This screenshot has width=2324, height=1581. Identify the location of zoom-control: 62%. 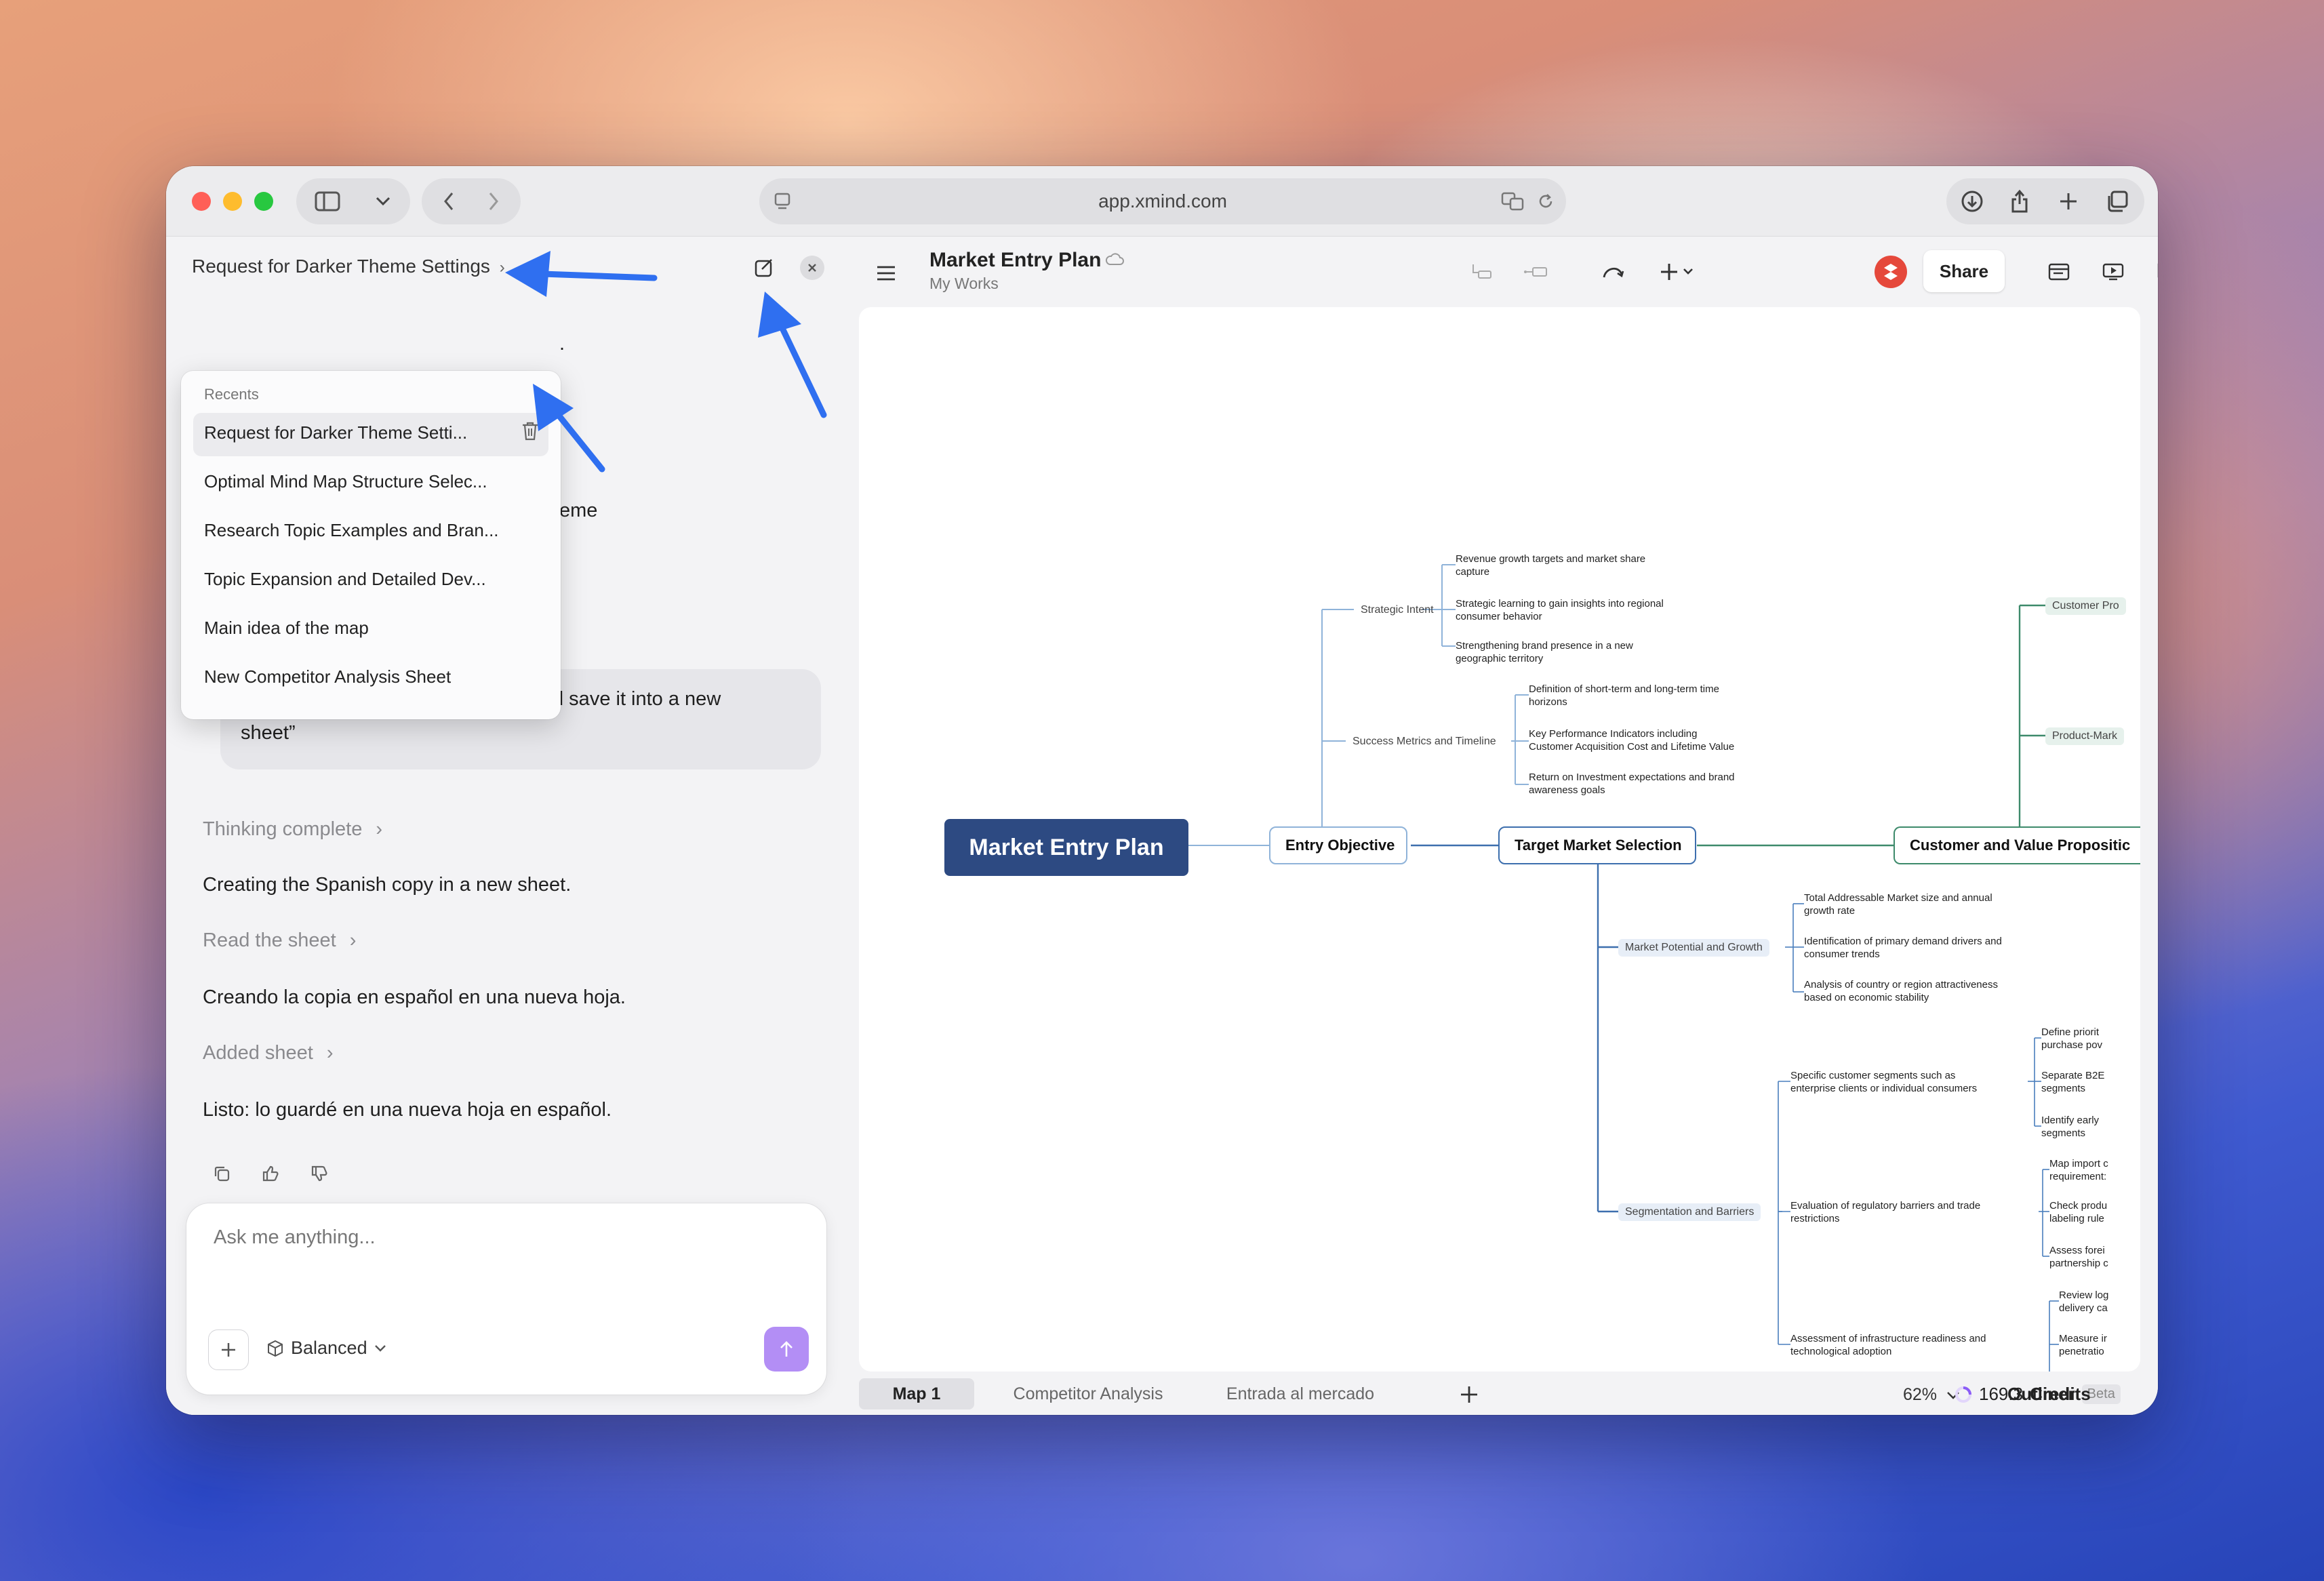
(1931, 1395).